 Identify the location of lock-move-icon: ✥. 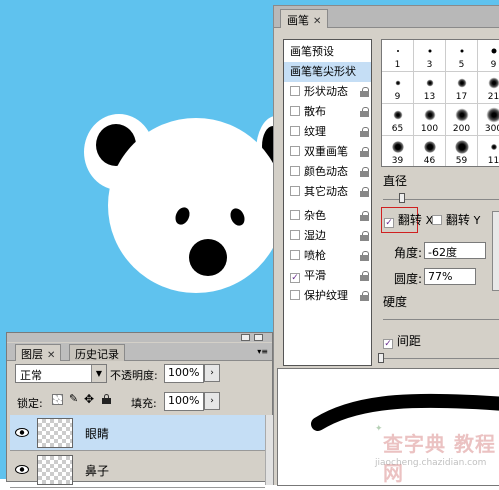
(89, 399).